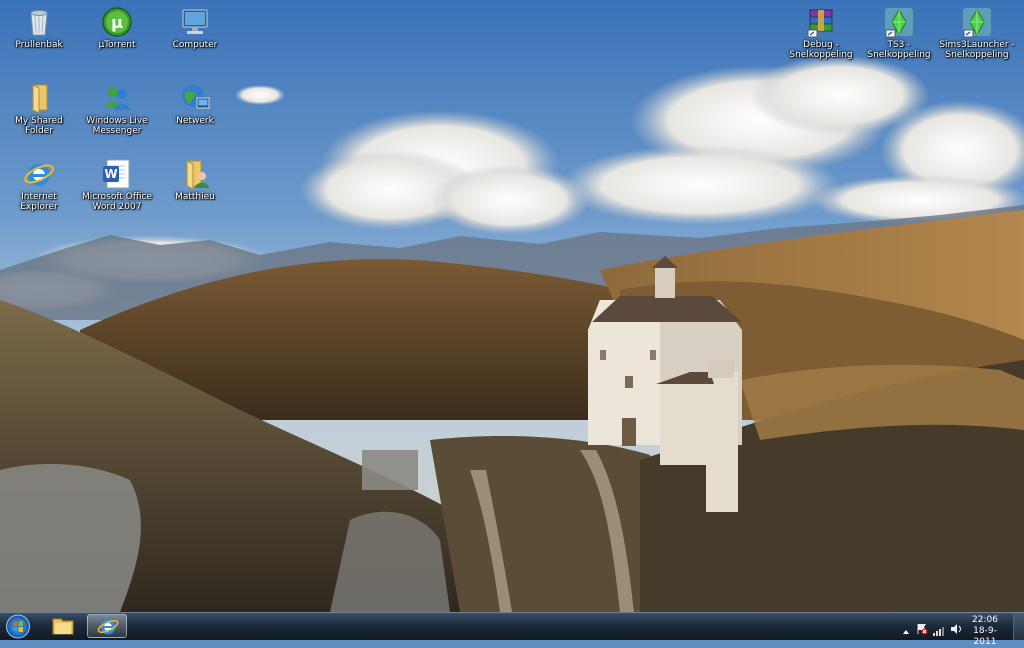 The height and width of the screenshot is (648, 1024). Describe the element at coordinates (117, 45) in the screenshot. I see `desktop-icon-label: µTorrent` at that location.